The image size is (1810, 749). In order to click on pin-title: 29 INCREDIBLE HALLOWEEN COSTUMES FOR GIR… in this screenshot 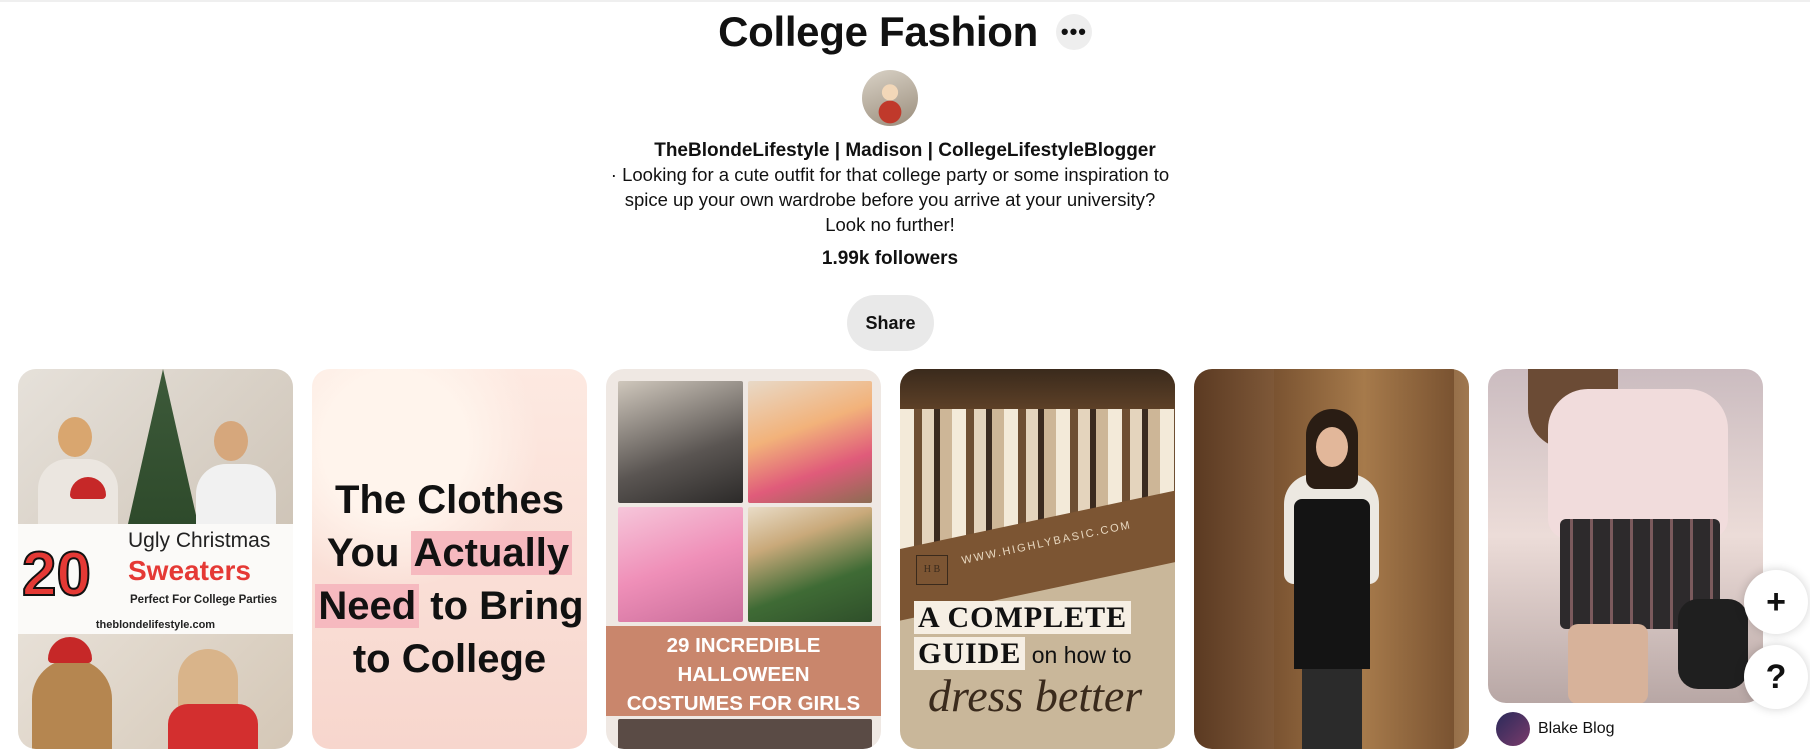, I will do `click(743, 674)`.